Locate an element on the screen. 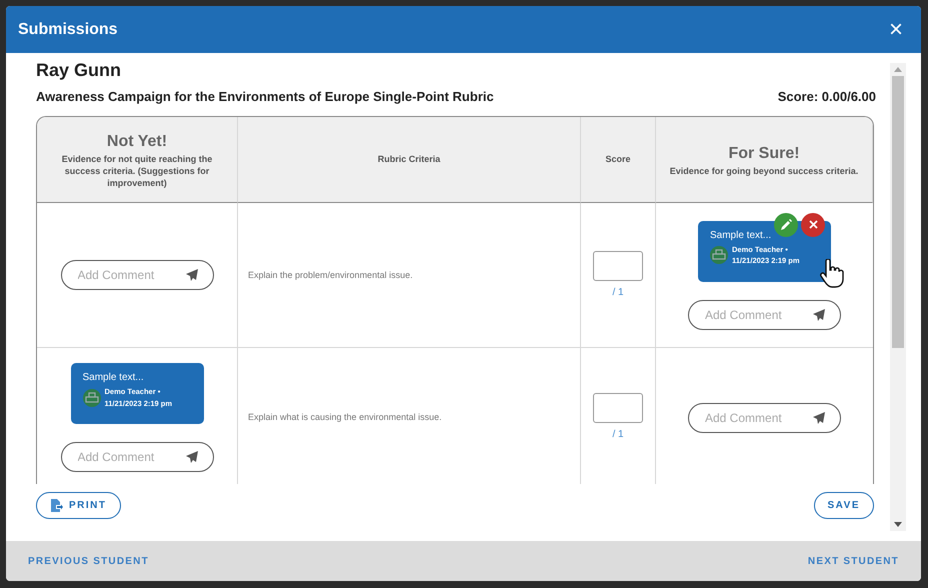 The image size is (928, 588). rubric-title: Awareness Campaign for the Environments of Europe Single-Point Rubric is located at coordinates (265, 97).